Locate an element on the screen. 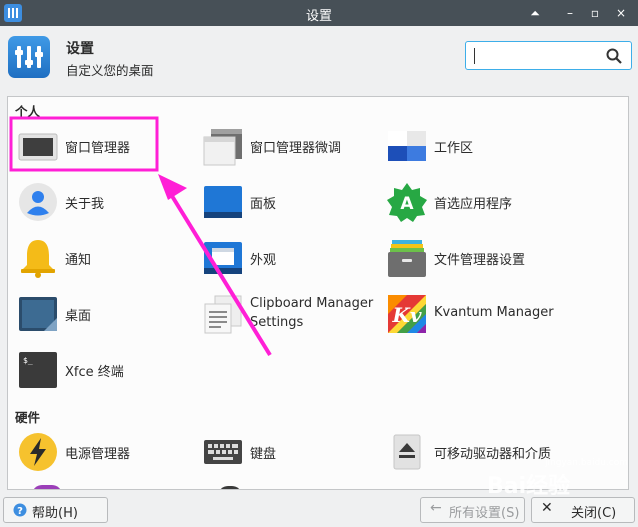  preferred-apps-icon: A is located at coordinates (407, 202).